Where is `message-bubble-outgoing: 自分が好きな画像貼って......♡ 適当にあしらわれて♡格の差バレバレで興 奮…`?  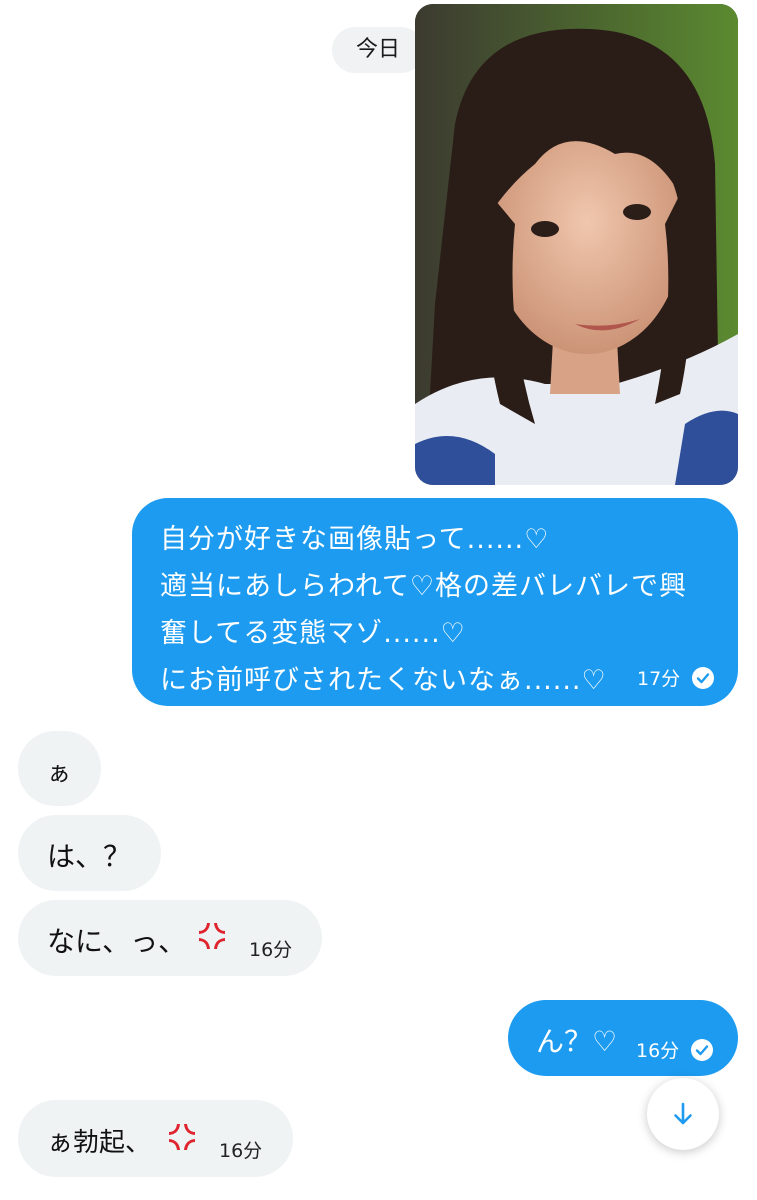 message-bubble-outgoing: 自分が好きな画像貼って......♡ 適当にあしらわれて♡格の差バレバレで興 奮… is located at coordinates (435, 602).